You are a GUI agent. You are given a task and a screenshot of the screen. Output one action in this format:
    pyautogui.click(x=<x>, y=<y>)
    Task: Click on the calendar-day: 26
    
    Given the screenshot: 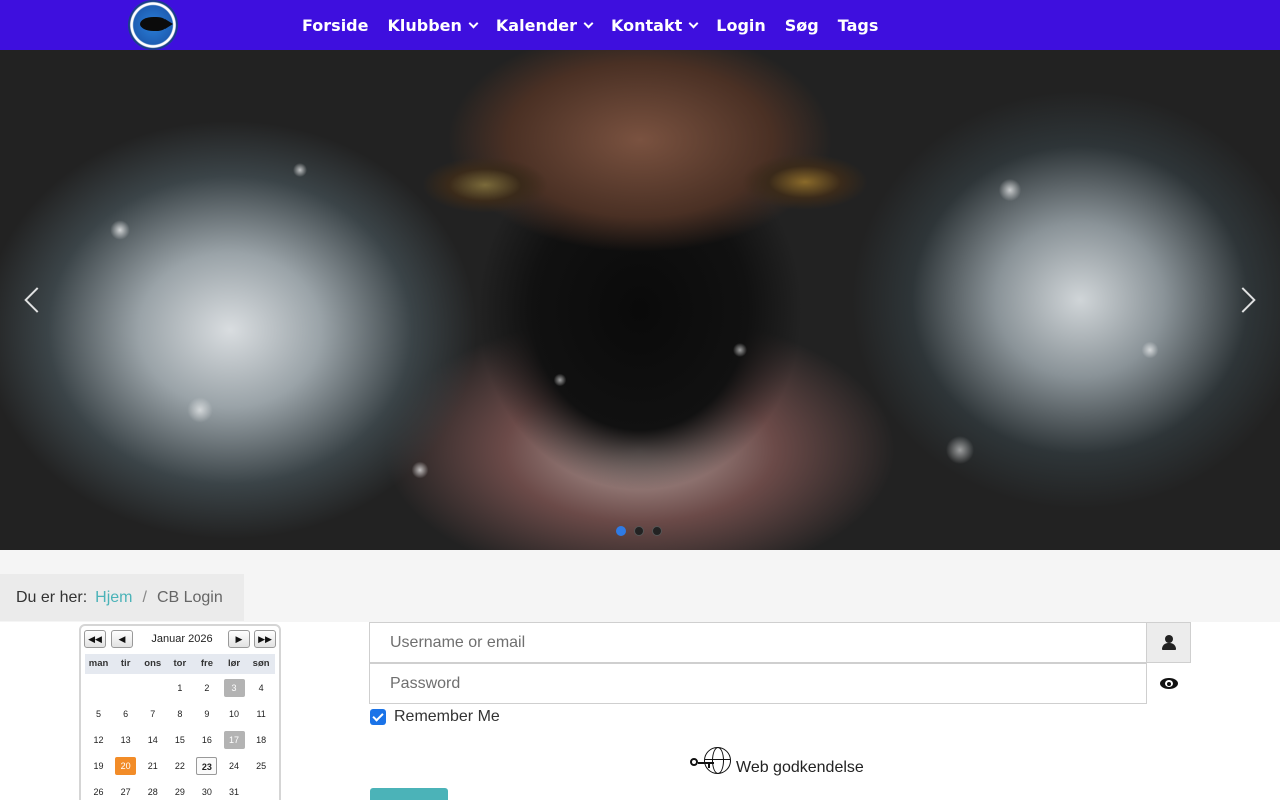 What is the action you would take?
    pyautogui.click(x=98, y=791)
    